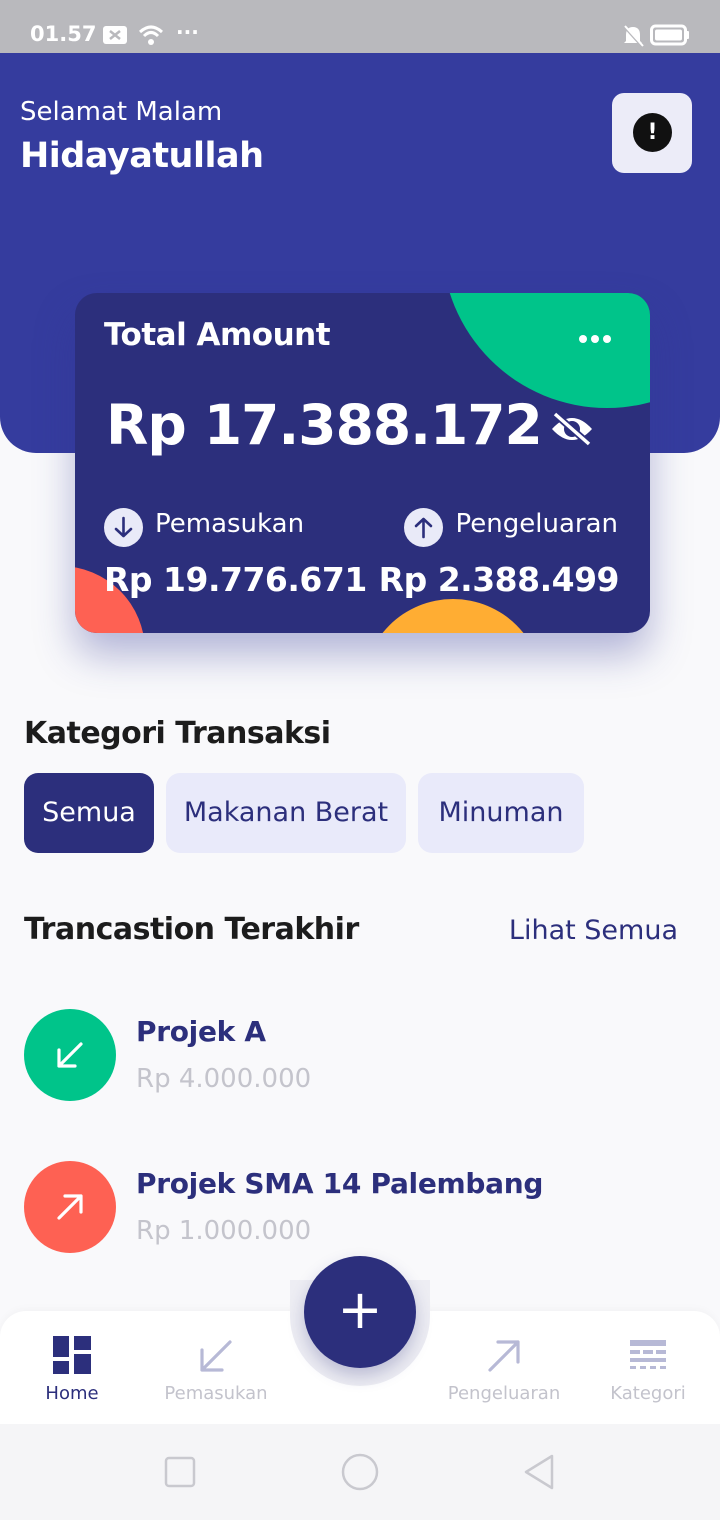  What do you see at coordinates (572, 431) in the screenshot?
I see `hide-balance-icon` at bounding box center [572, 431].